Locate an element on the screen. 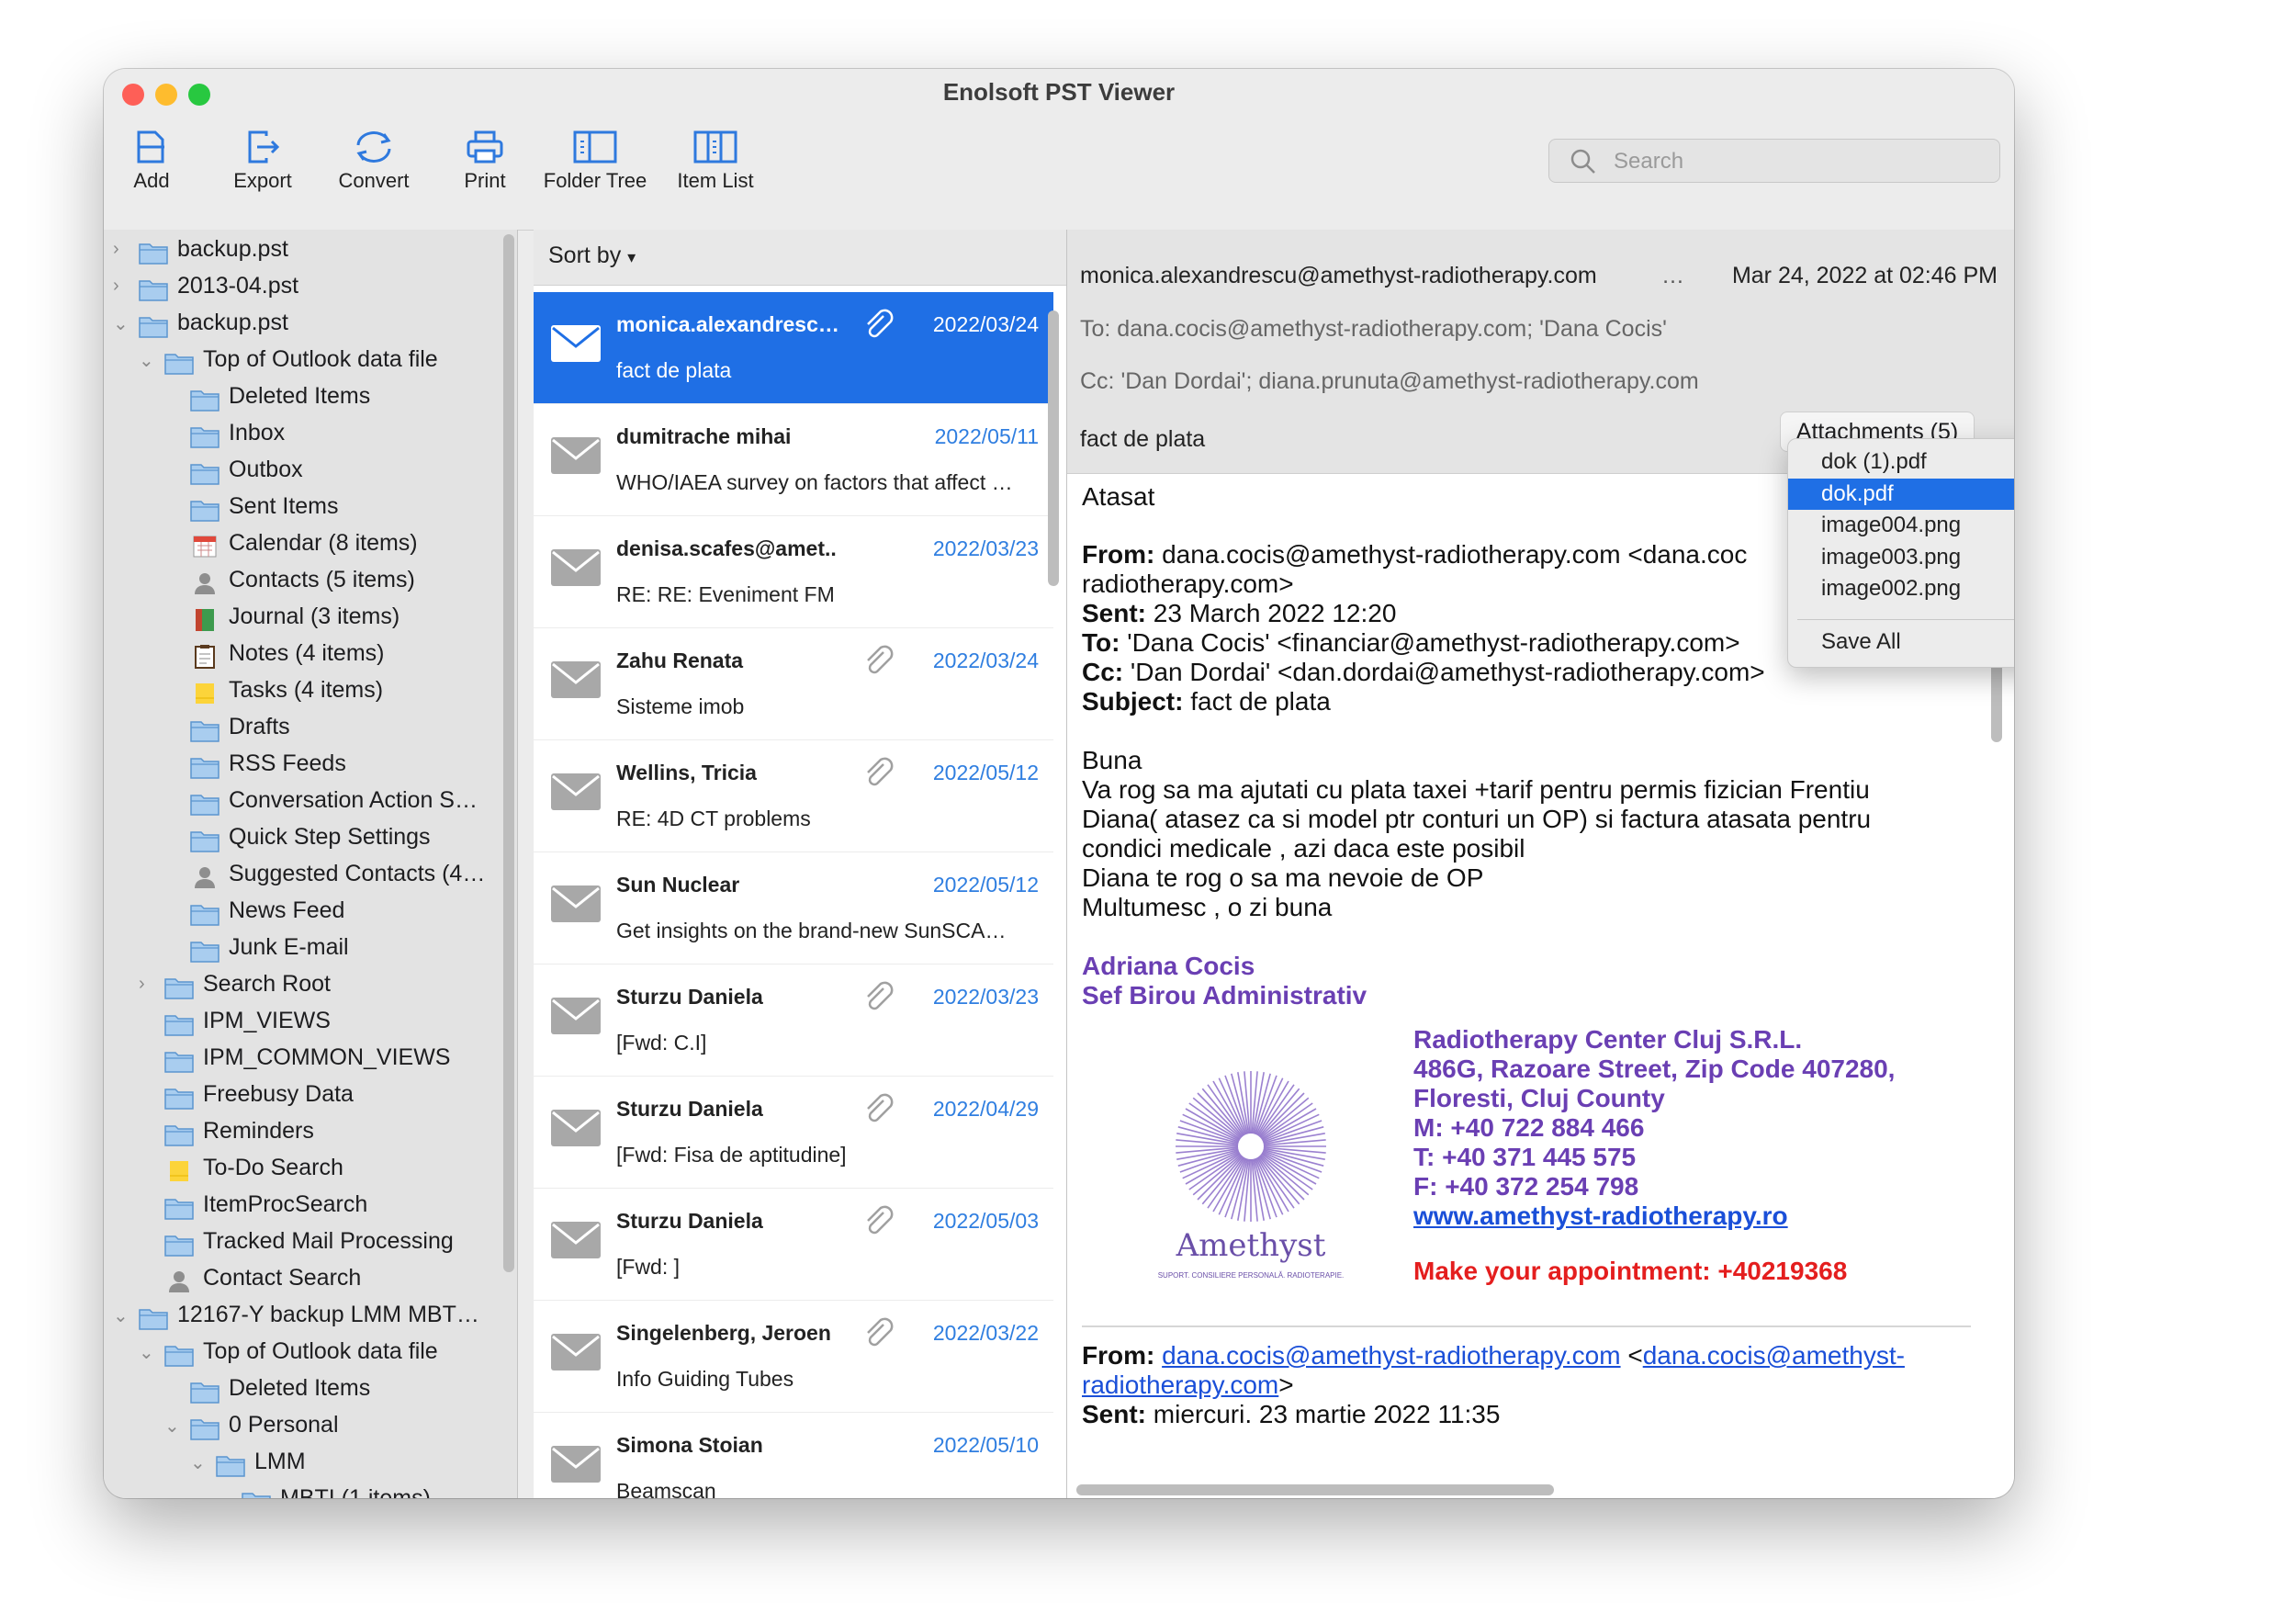 The image size is (2296, 1613). sidebar-item: ⌄ 0 Personal is located at coordinates (306, 1427).